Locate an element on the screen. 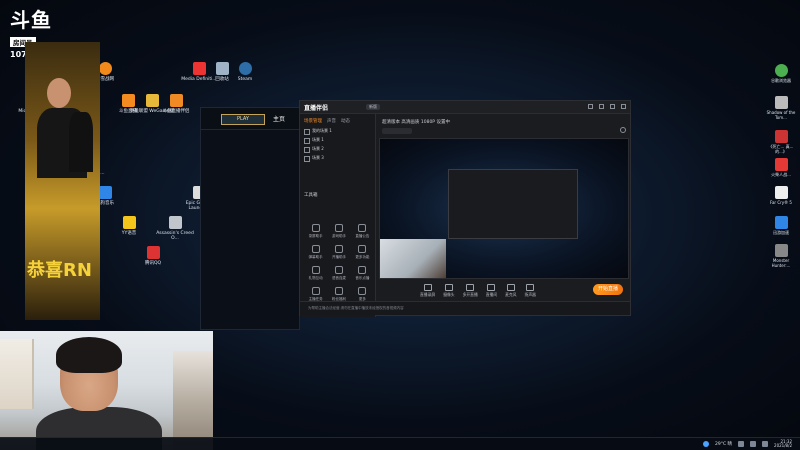 The image size is (800, 450). quality-select is located at coordinates (397, 131).